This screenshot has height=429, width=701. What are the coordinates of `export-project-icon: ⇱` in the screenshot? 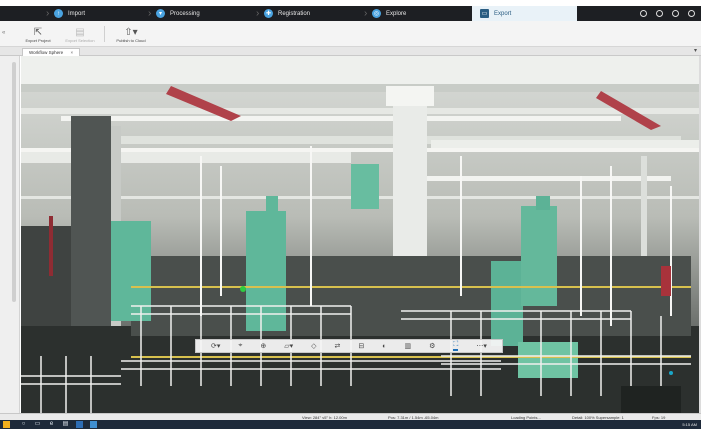 It's located at (38, 32).